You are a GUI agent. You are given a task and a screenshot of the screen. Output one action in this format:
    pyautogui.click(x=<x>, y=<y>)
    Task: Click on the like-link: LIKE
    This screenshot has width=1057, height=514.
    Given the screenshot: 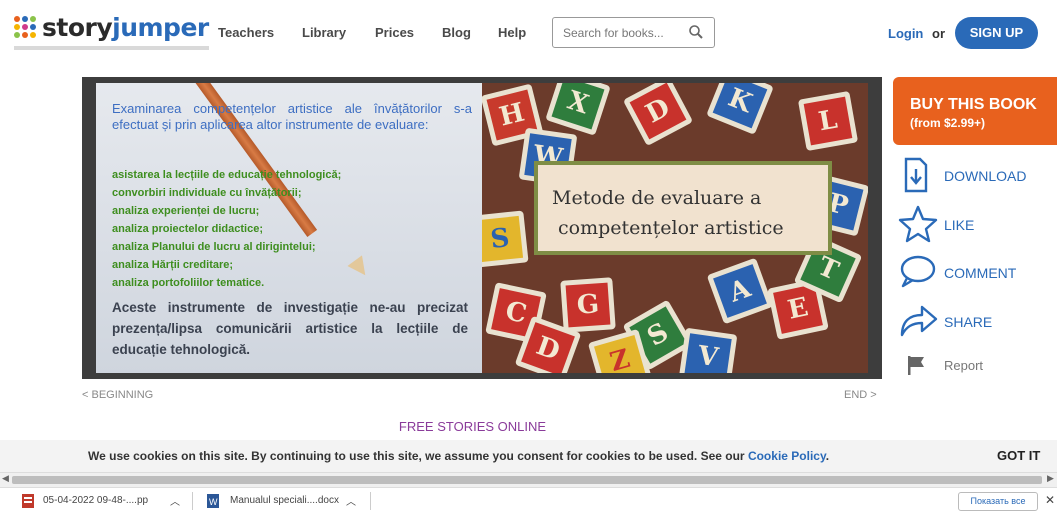 What is the action you would take?
    pyautogui.click(x=959, y=225)
    